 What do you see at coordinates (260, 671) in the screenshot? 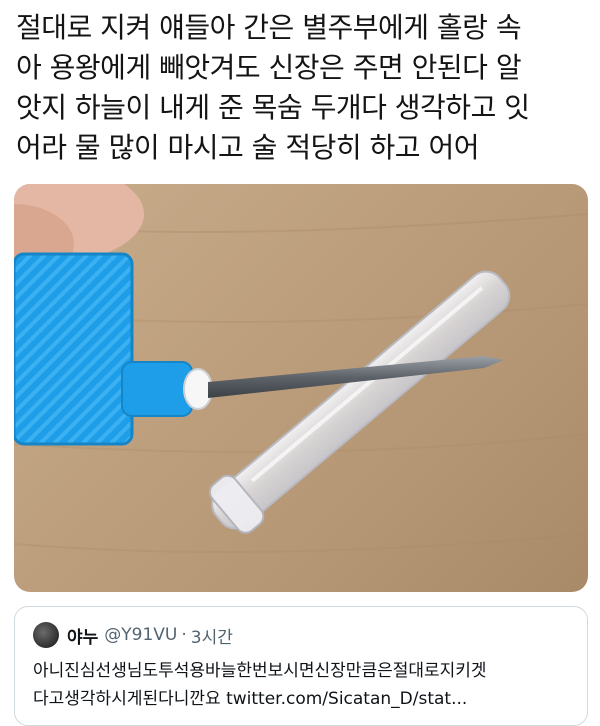
I see `quoted-text-line: 아니진심선생님도투석용바늘한번보시면신장만큼은절대로지키겟` at bounding box center [260, 671].